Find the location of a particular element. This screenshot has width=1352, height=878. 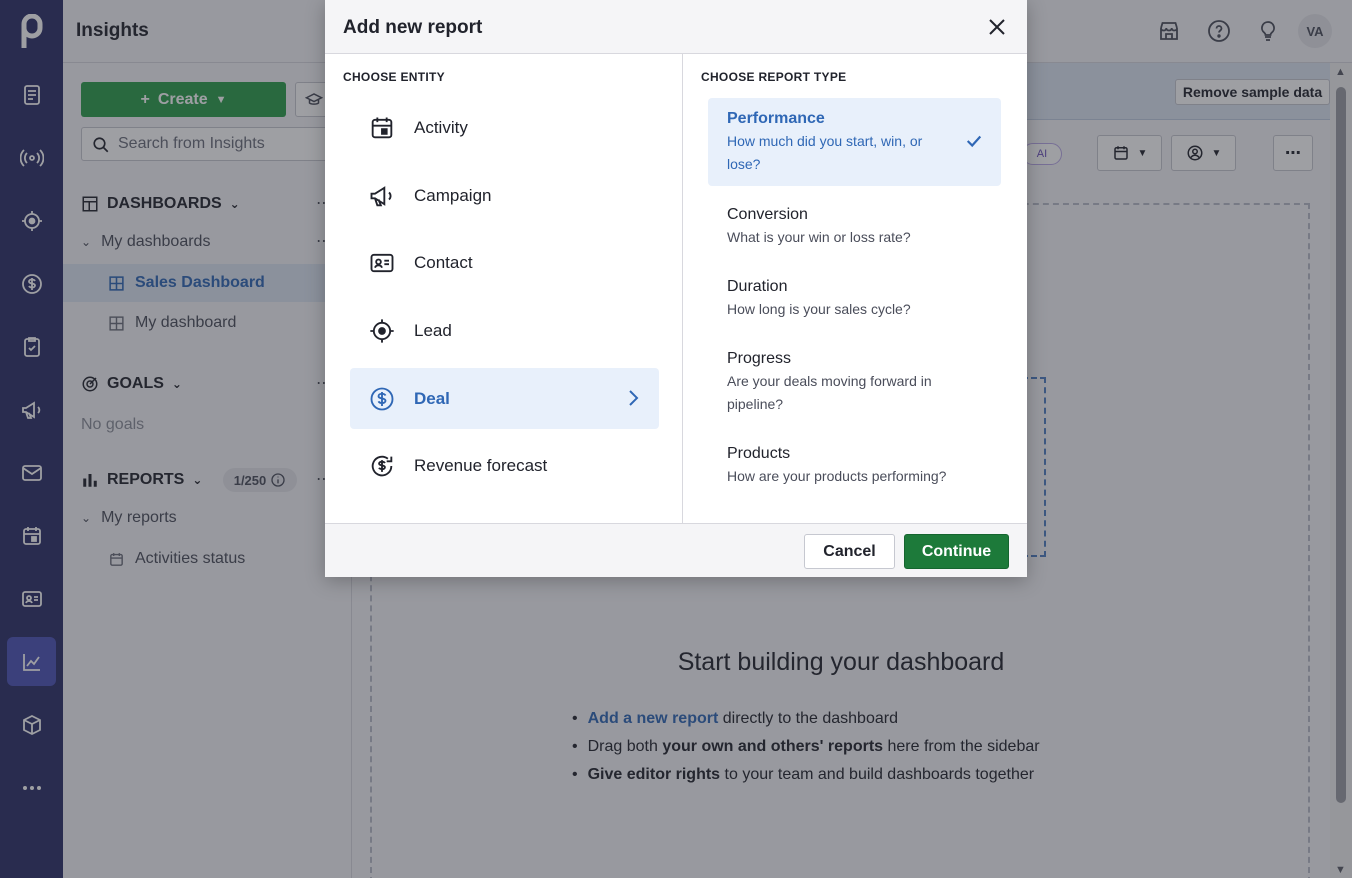

dollar-circle-icon is located at coordinates (382, 398).